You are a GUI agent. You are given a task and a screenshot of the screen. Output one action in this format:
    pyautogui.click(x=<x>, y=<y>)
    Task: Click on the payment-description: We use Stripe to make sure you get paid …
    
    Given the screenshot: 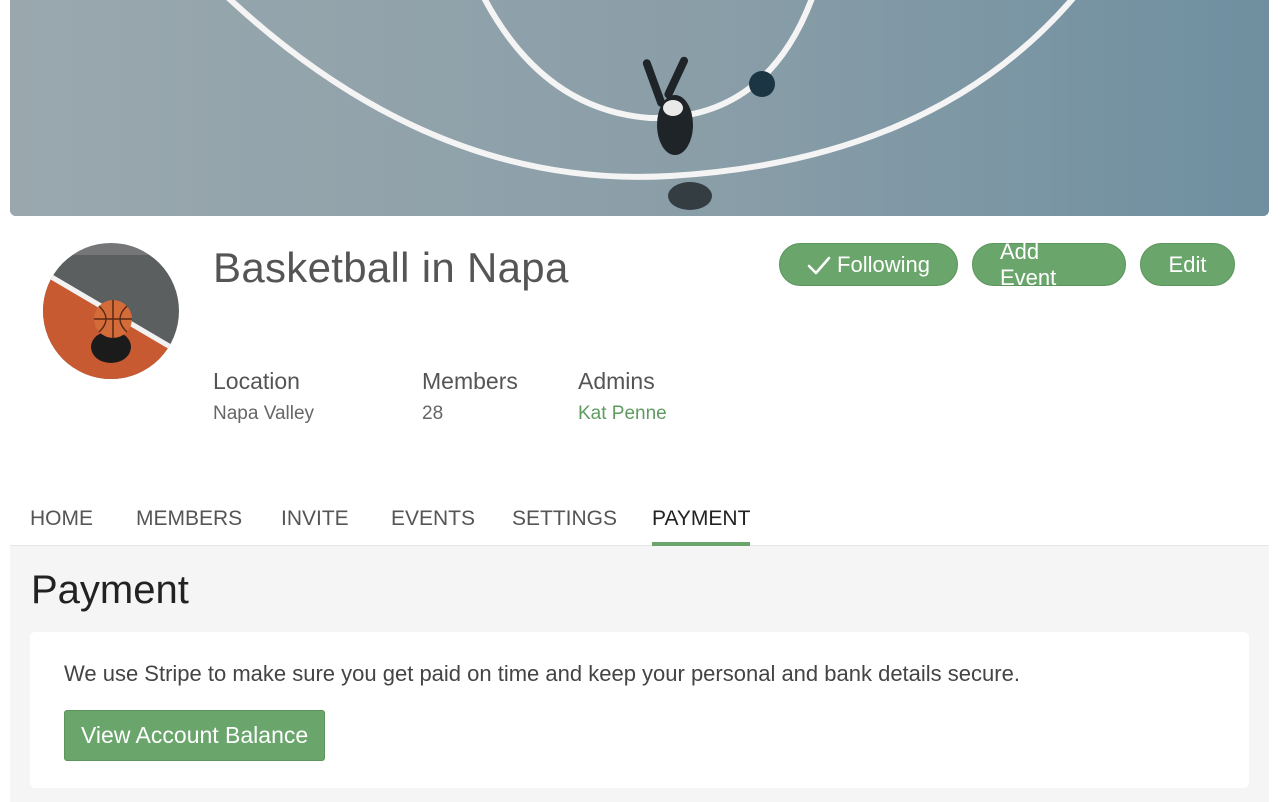 What is the action you would take?
    pyautogui.click(x=542, y=673)
    